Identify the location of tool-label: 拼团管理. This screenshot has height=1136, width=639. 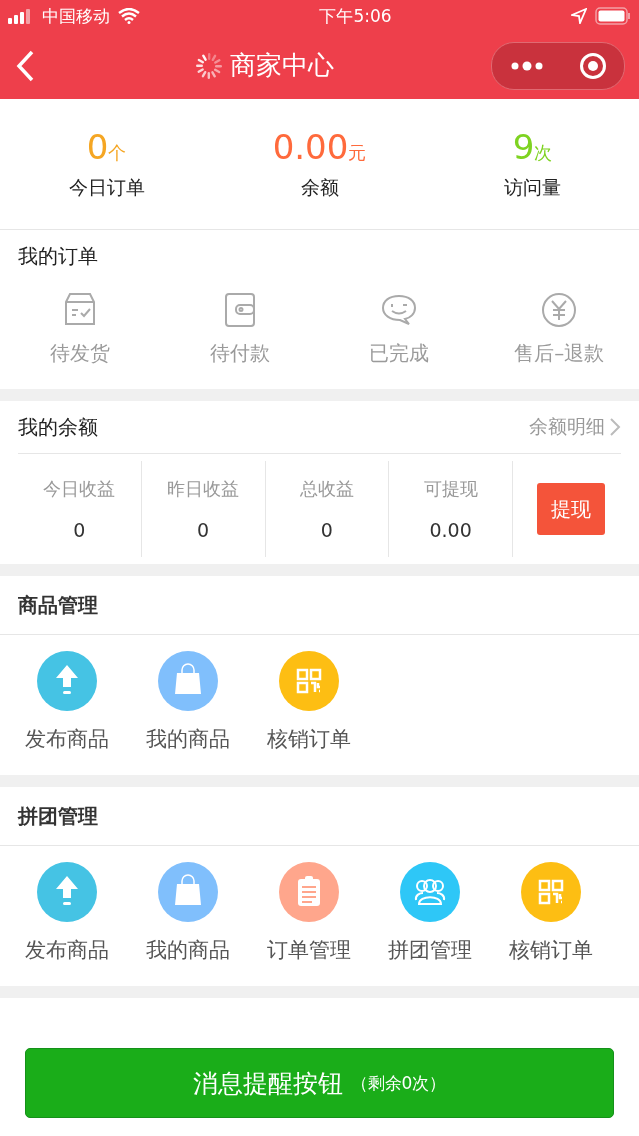
(429, 950).